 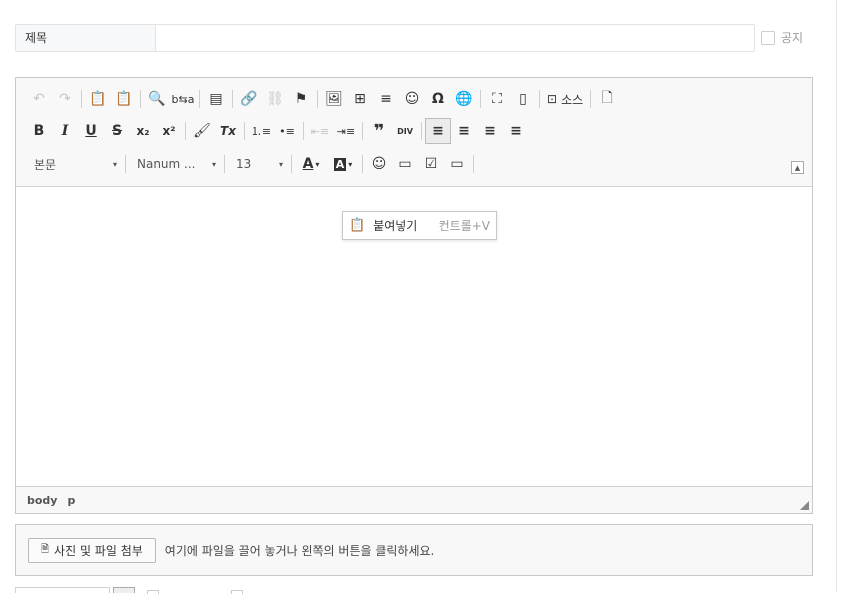 I want to click on underline-button: U, so click(x=91, y=131).